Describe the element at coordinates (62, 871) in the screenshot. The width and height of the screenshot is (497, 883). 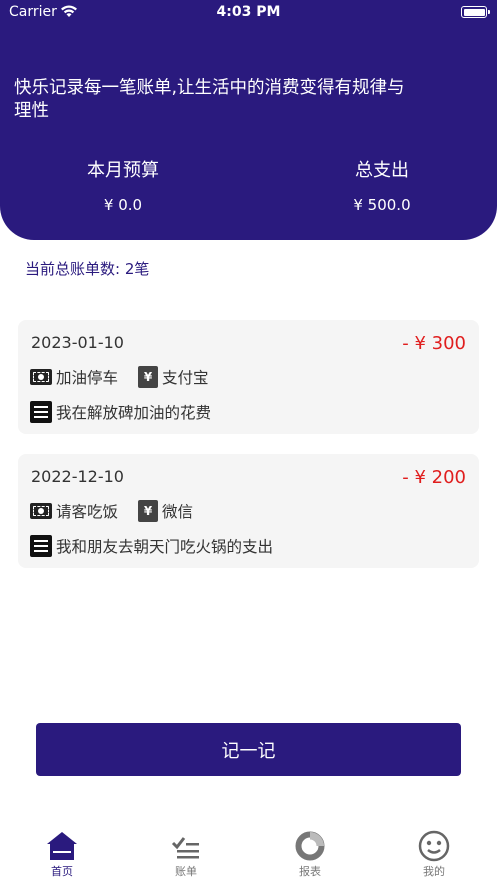
I see `tab-label: 首页` at that location.